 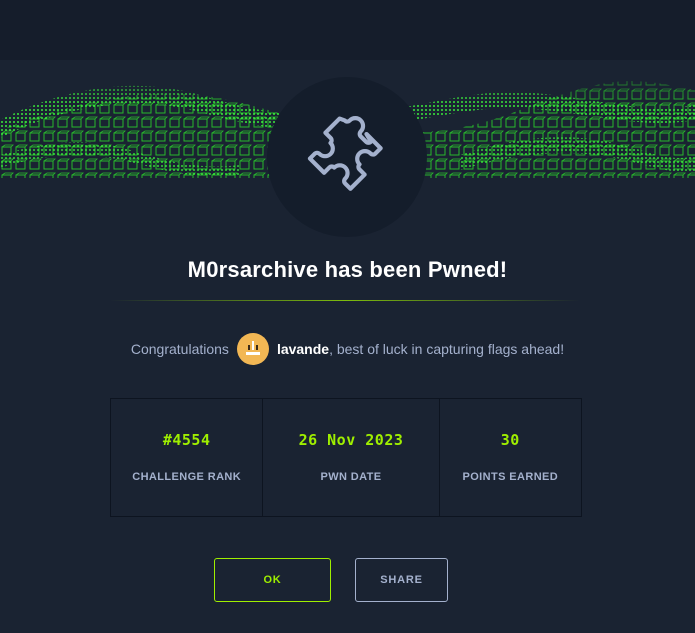 I want to click on username: lavande, so click(x=303, y=349).